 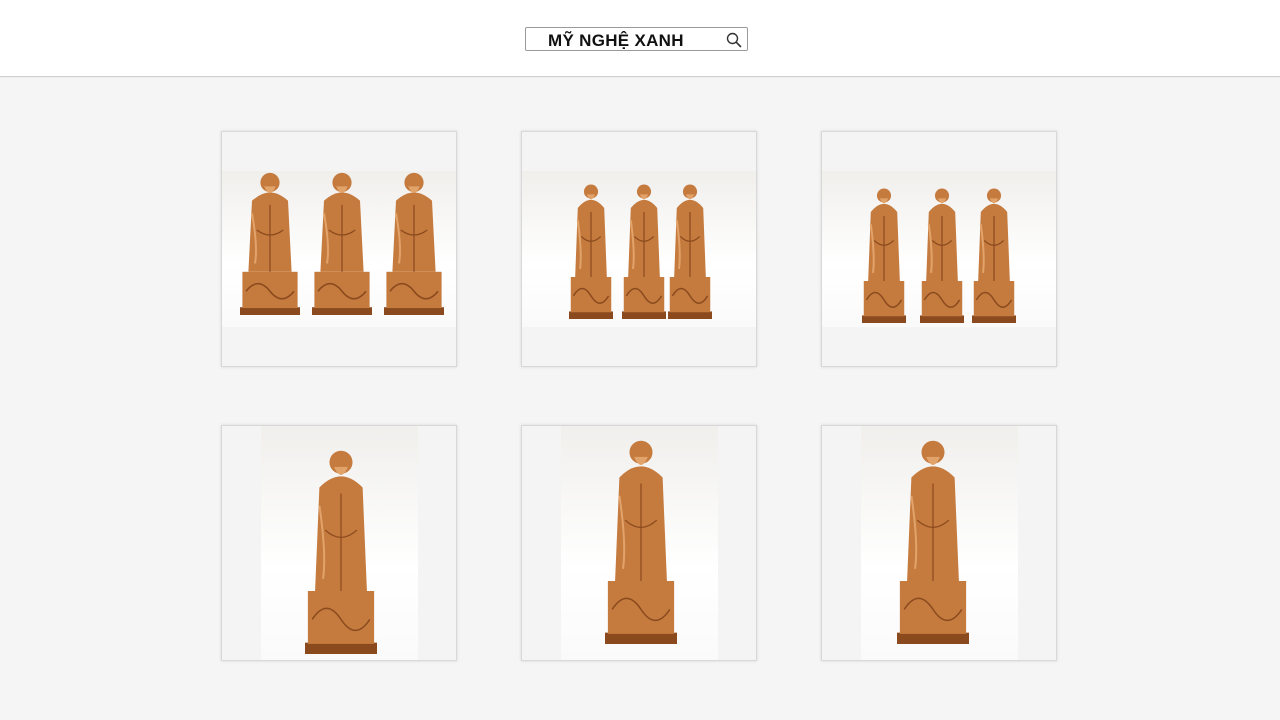 I want to click on top-bar: MỸ NGHỆ XANH, so click(x=640, y=38).